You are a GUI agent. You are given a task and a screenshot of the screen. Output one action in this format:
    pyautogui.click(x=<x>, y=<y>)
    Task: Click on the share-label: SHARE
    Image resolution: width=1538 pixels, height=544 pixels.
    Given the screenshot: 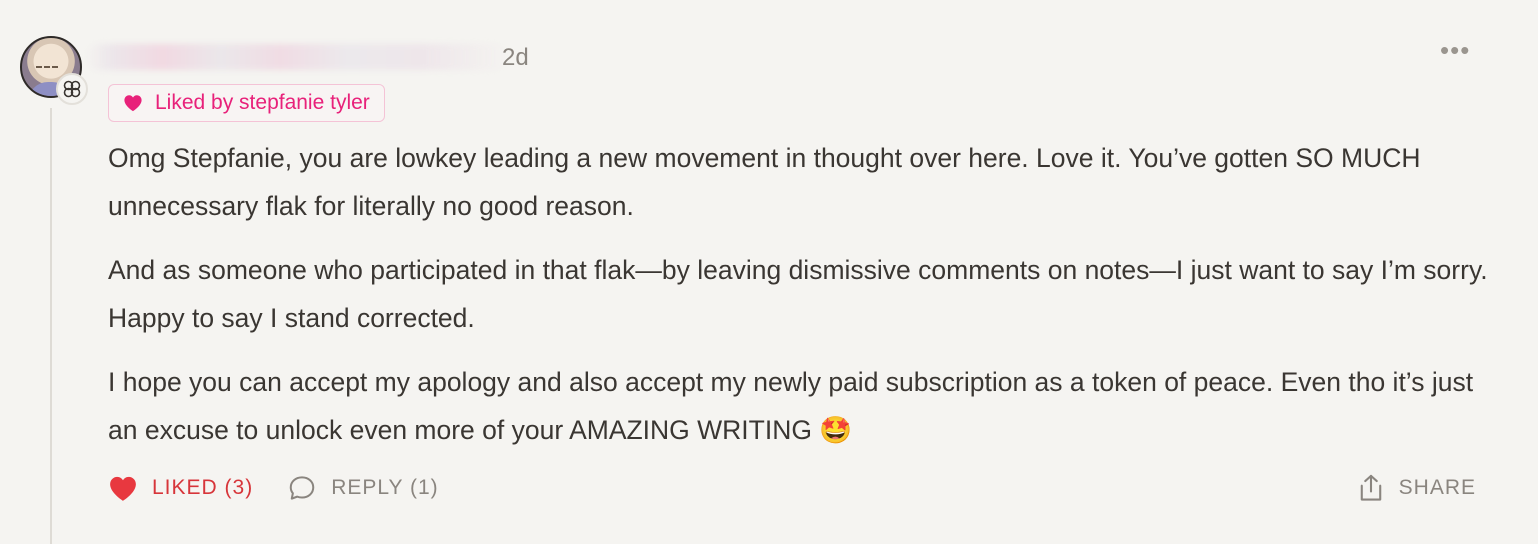 What is the action you would take?
    pyautogui.click(x=1437, y=487)
    